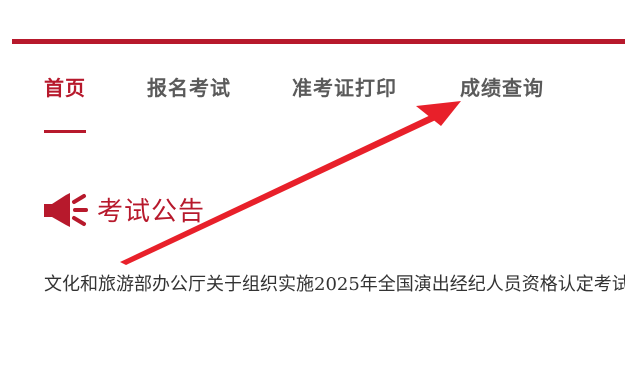 This screenshot has width=625, height=370. I want to click on top-accent-bar, so click(318, 41).